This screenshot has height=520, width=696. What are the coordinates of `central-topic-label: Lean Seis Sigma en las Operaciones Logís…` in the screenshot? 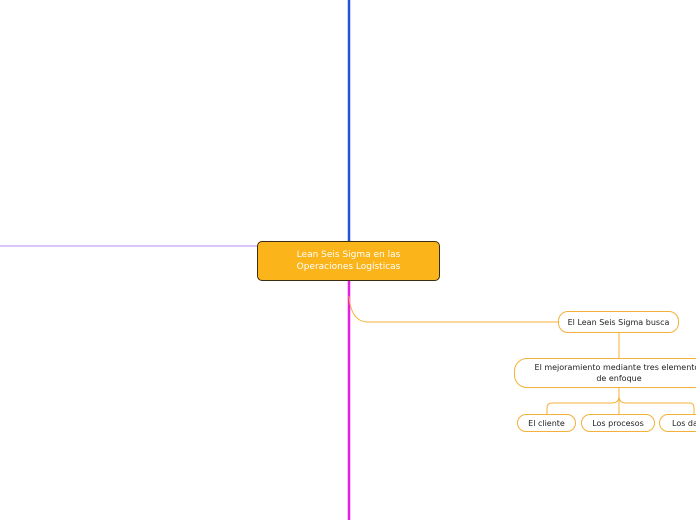 It's located at (348, 261).